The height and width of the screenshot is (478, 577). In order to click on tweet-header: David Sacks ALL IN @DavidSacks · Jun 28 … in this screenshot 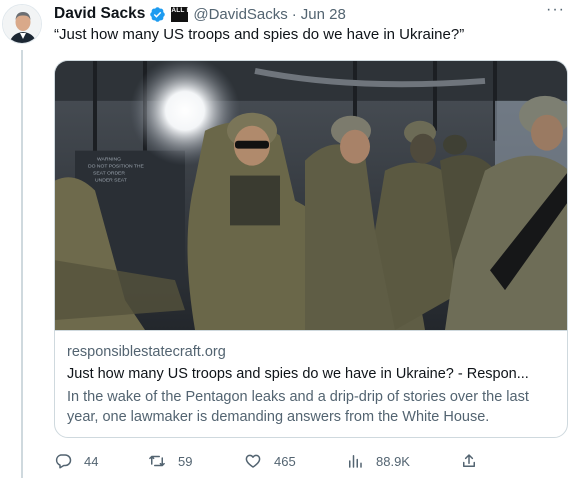, I will do `click(309, 12)`.